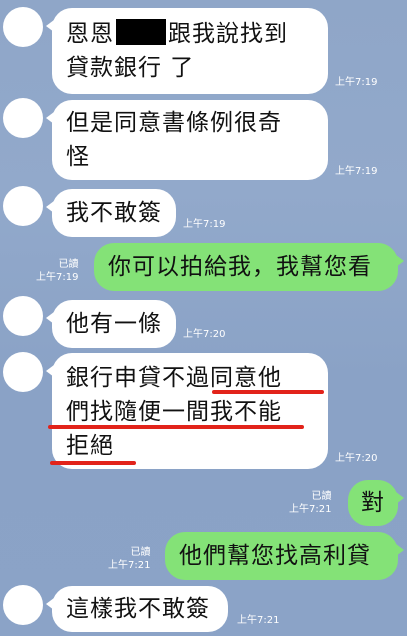 The image size is (407, 636). I want to click on message-bubble: 我不敢簽, so click(111, 213).